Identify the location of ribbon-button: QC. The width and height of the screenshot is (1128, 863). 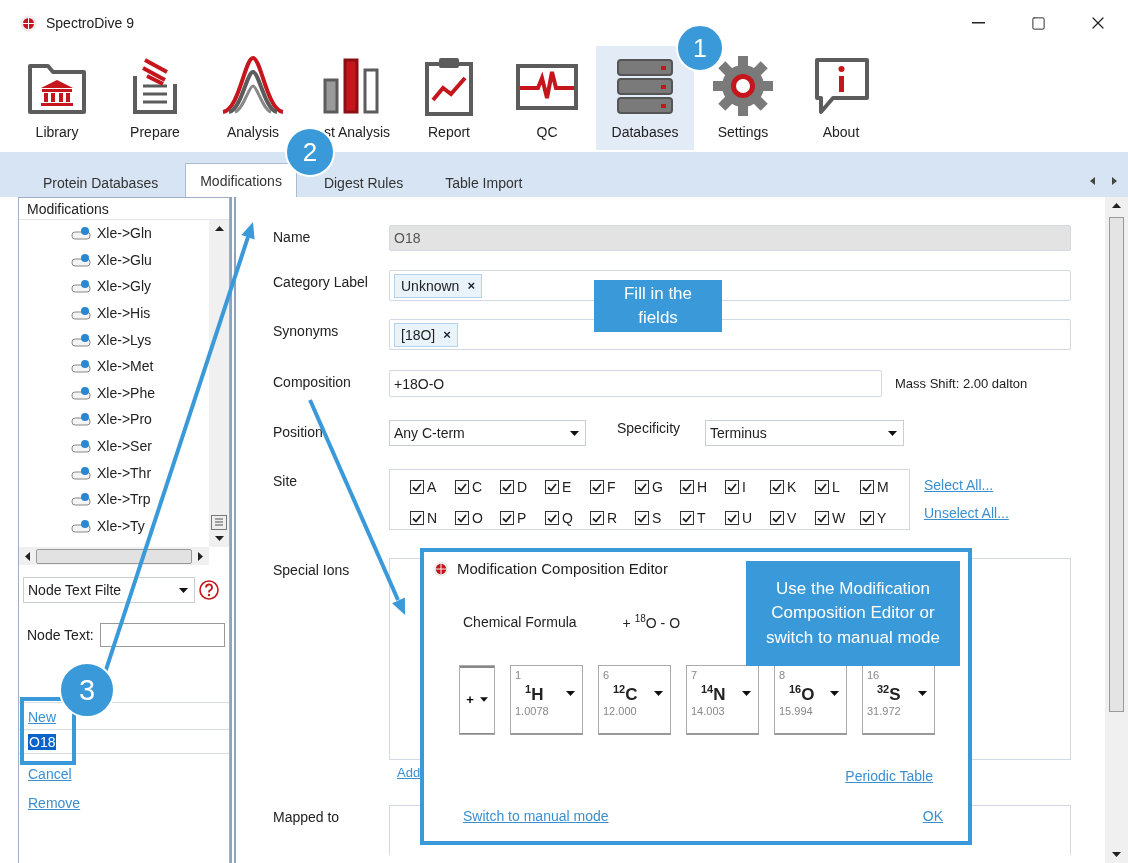
(547, 98).